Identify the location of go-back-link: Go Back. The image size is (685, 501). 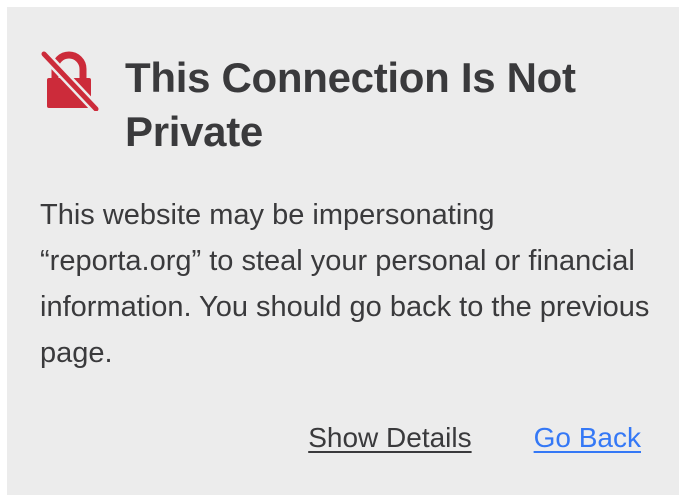
(587, 438).